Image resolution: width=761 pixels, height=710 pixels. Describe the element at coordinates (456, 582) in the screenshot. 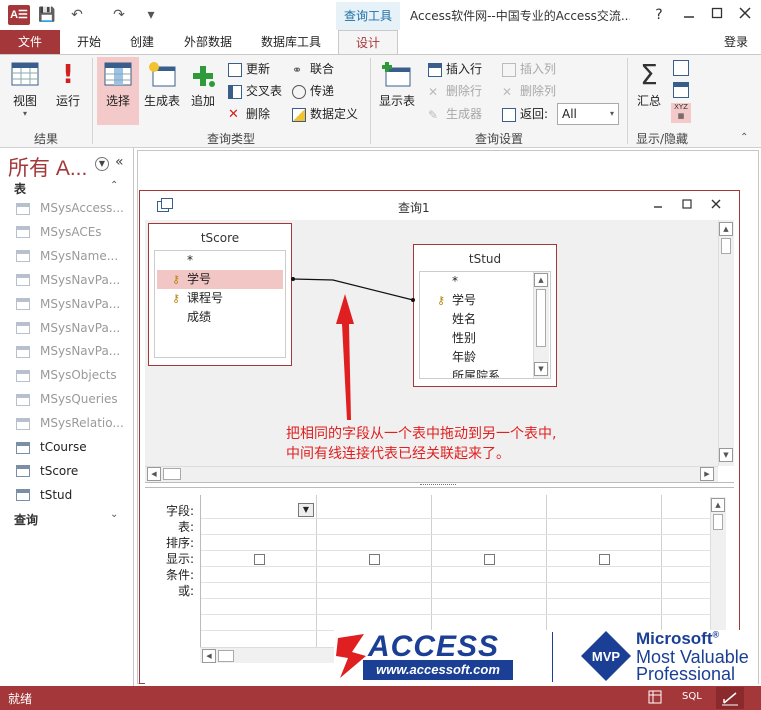

I see `grid-row-divider` at that location.